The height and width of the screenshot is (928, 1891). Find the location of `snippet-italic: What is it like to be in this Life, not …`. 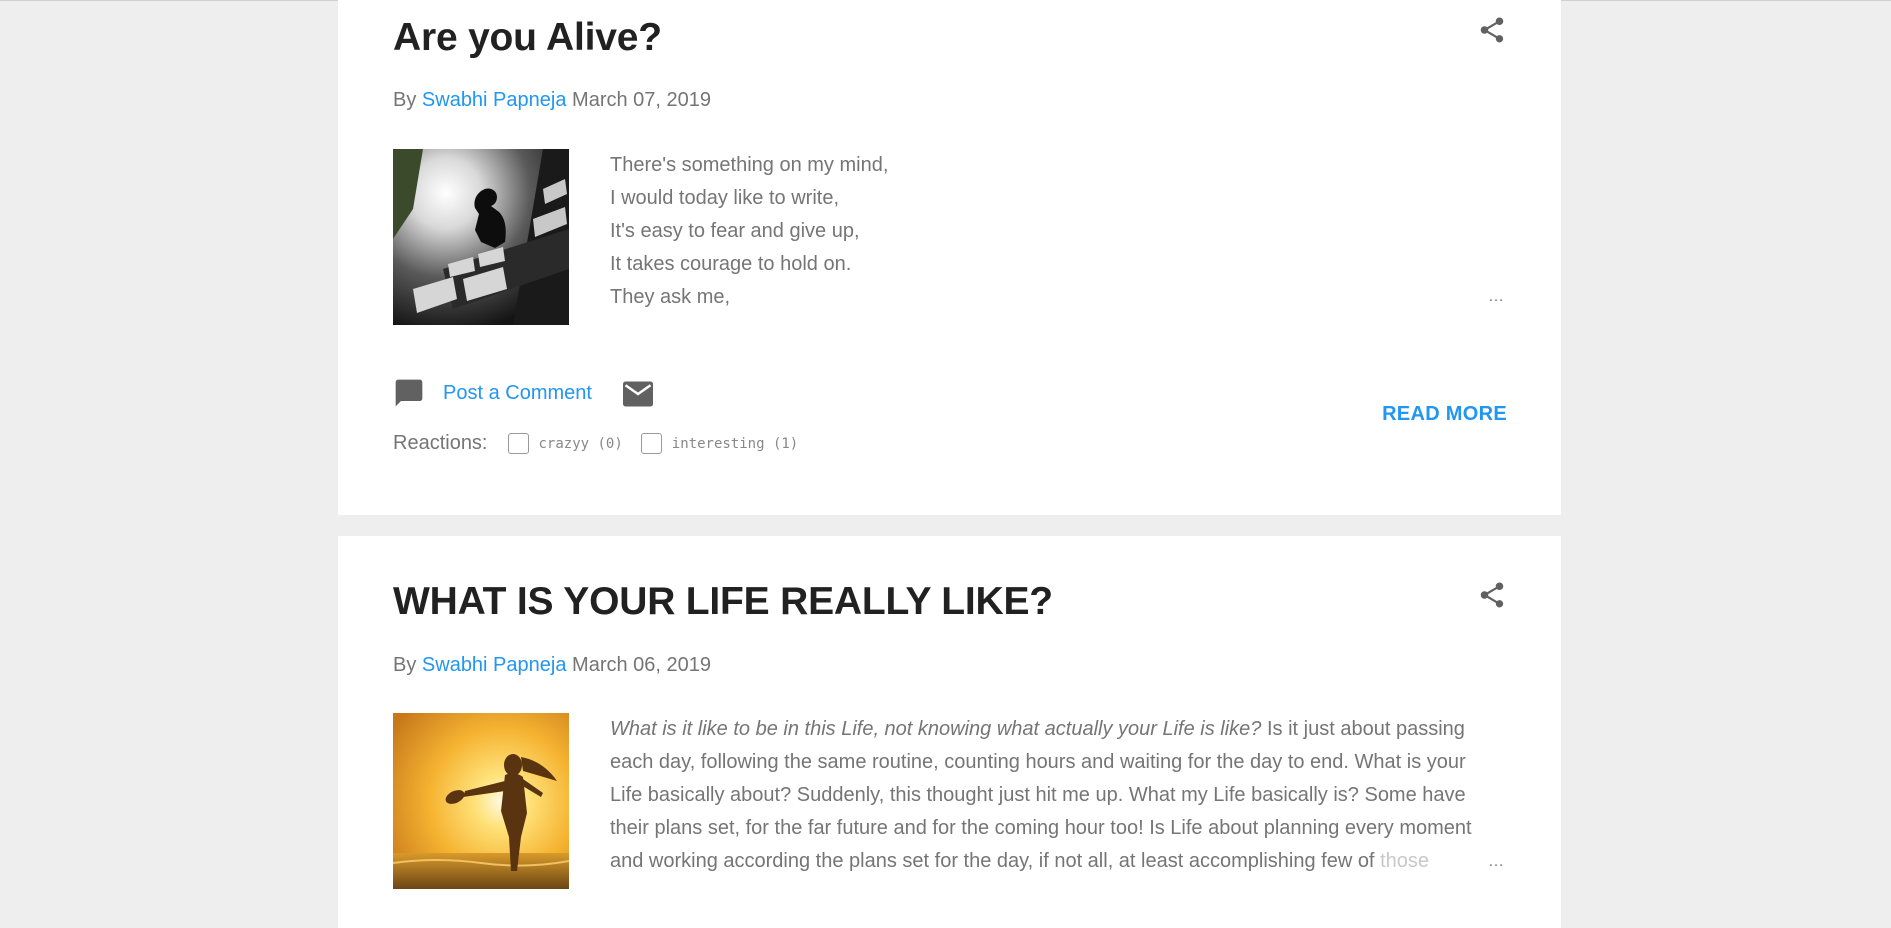

snippet-italic: What is it like to be in this Life, not … is located at coordinates (936, 729).